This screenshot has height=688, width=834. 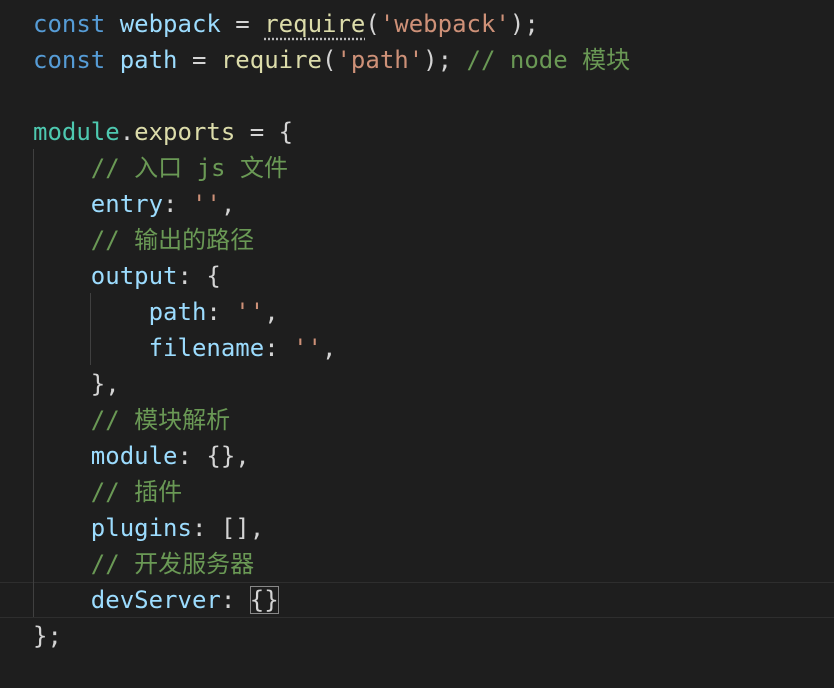 What do you see at coordinates (213, 456) in the screenshot?
I see `code-token: : {},` at bounding box center [213, 456].